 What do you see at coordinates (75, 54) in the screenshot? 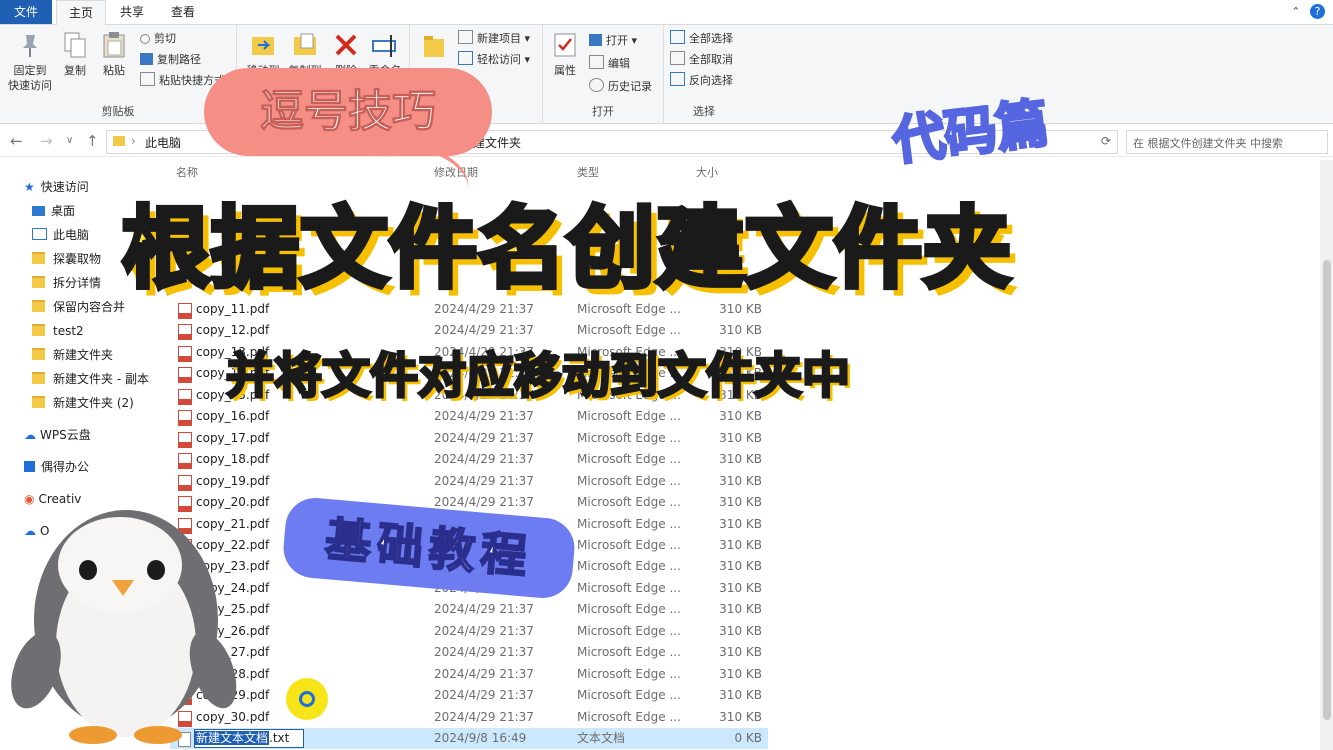
I see `copy-button: 复制` at bounding box center [75, 54].